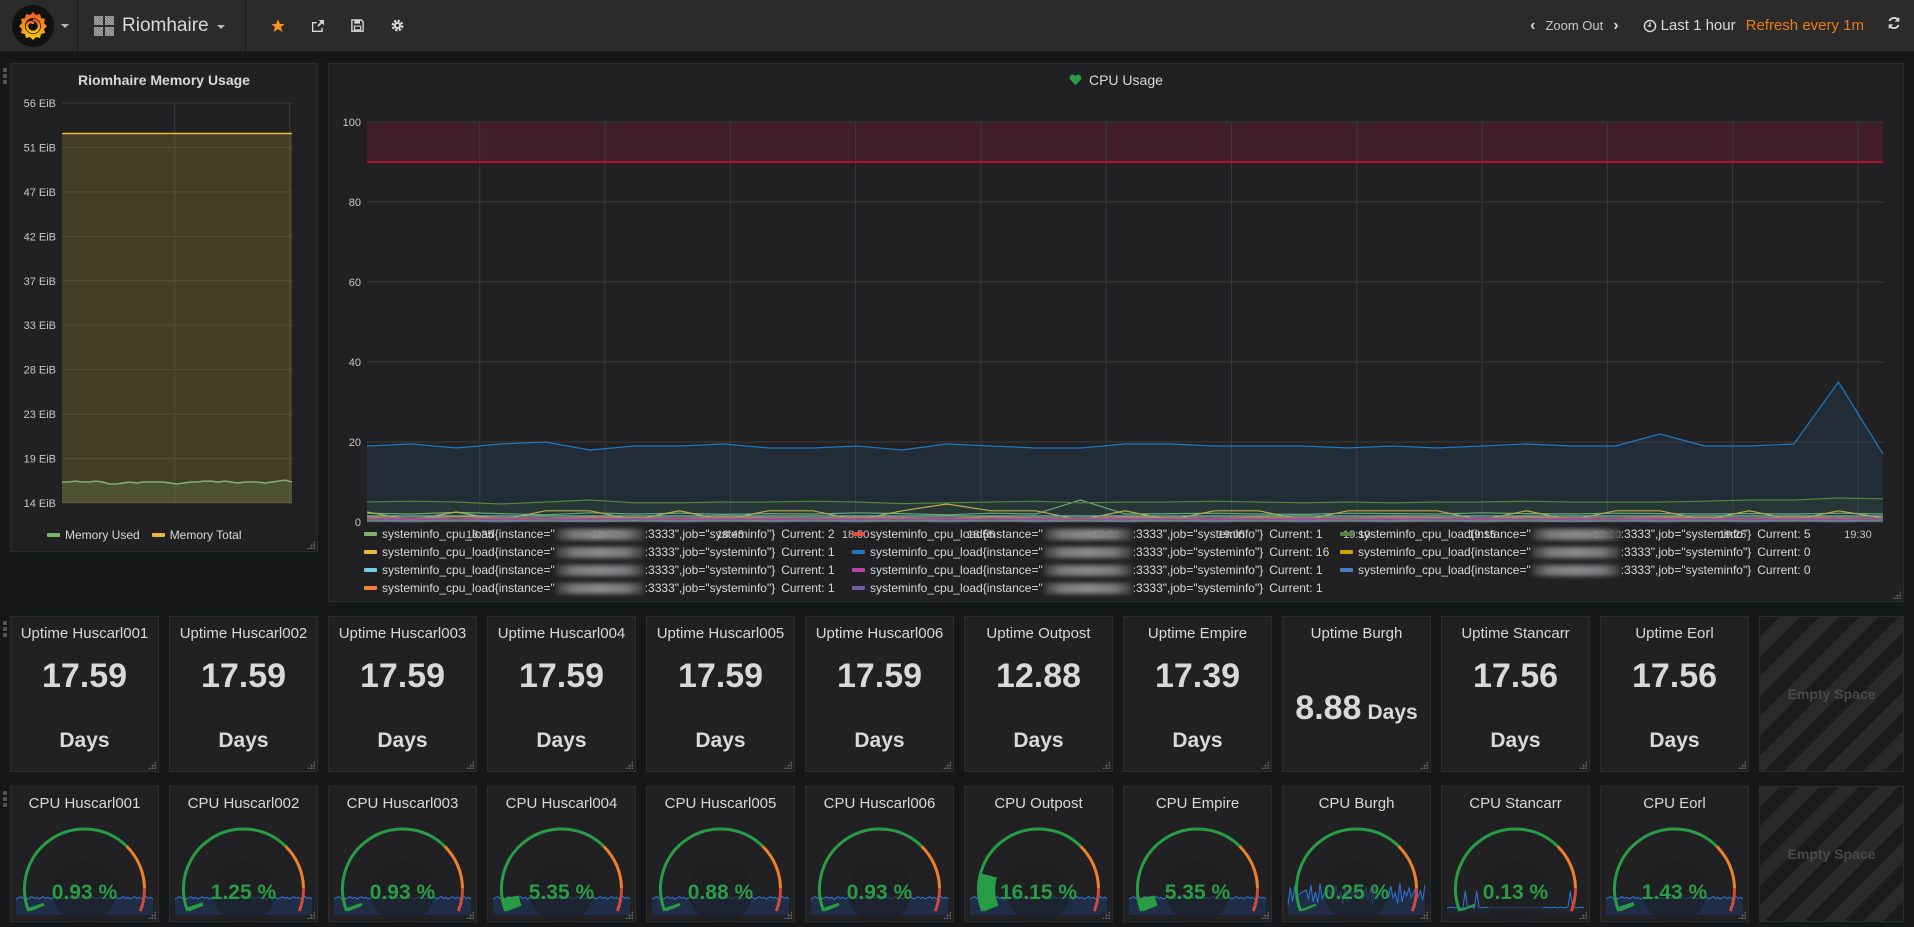  Describe the element at coordinates (561, 799) in the screenshot. I see `panel-title: CPU Huscarl004` at that location.